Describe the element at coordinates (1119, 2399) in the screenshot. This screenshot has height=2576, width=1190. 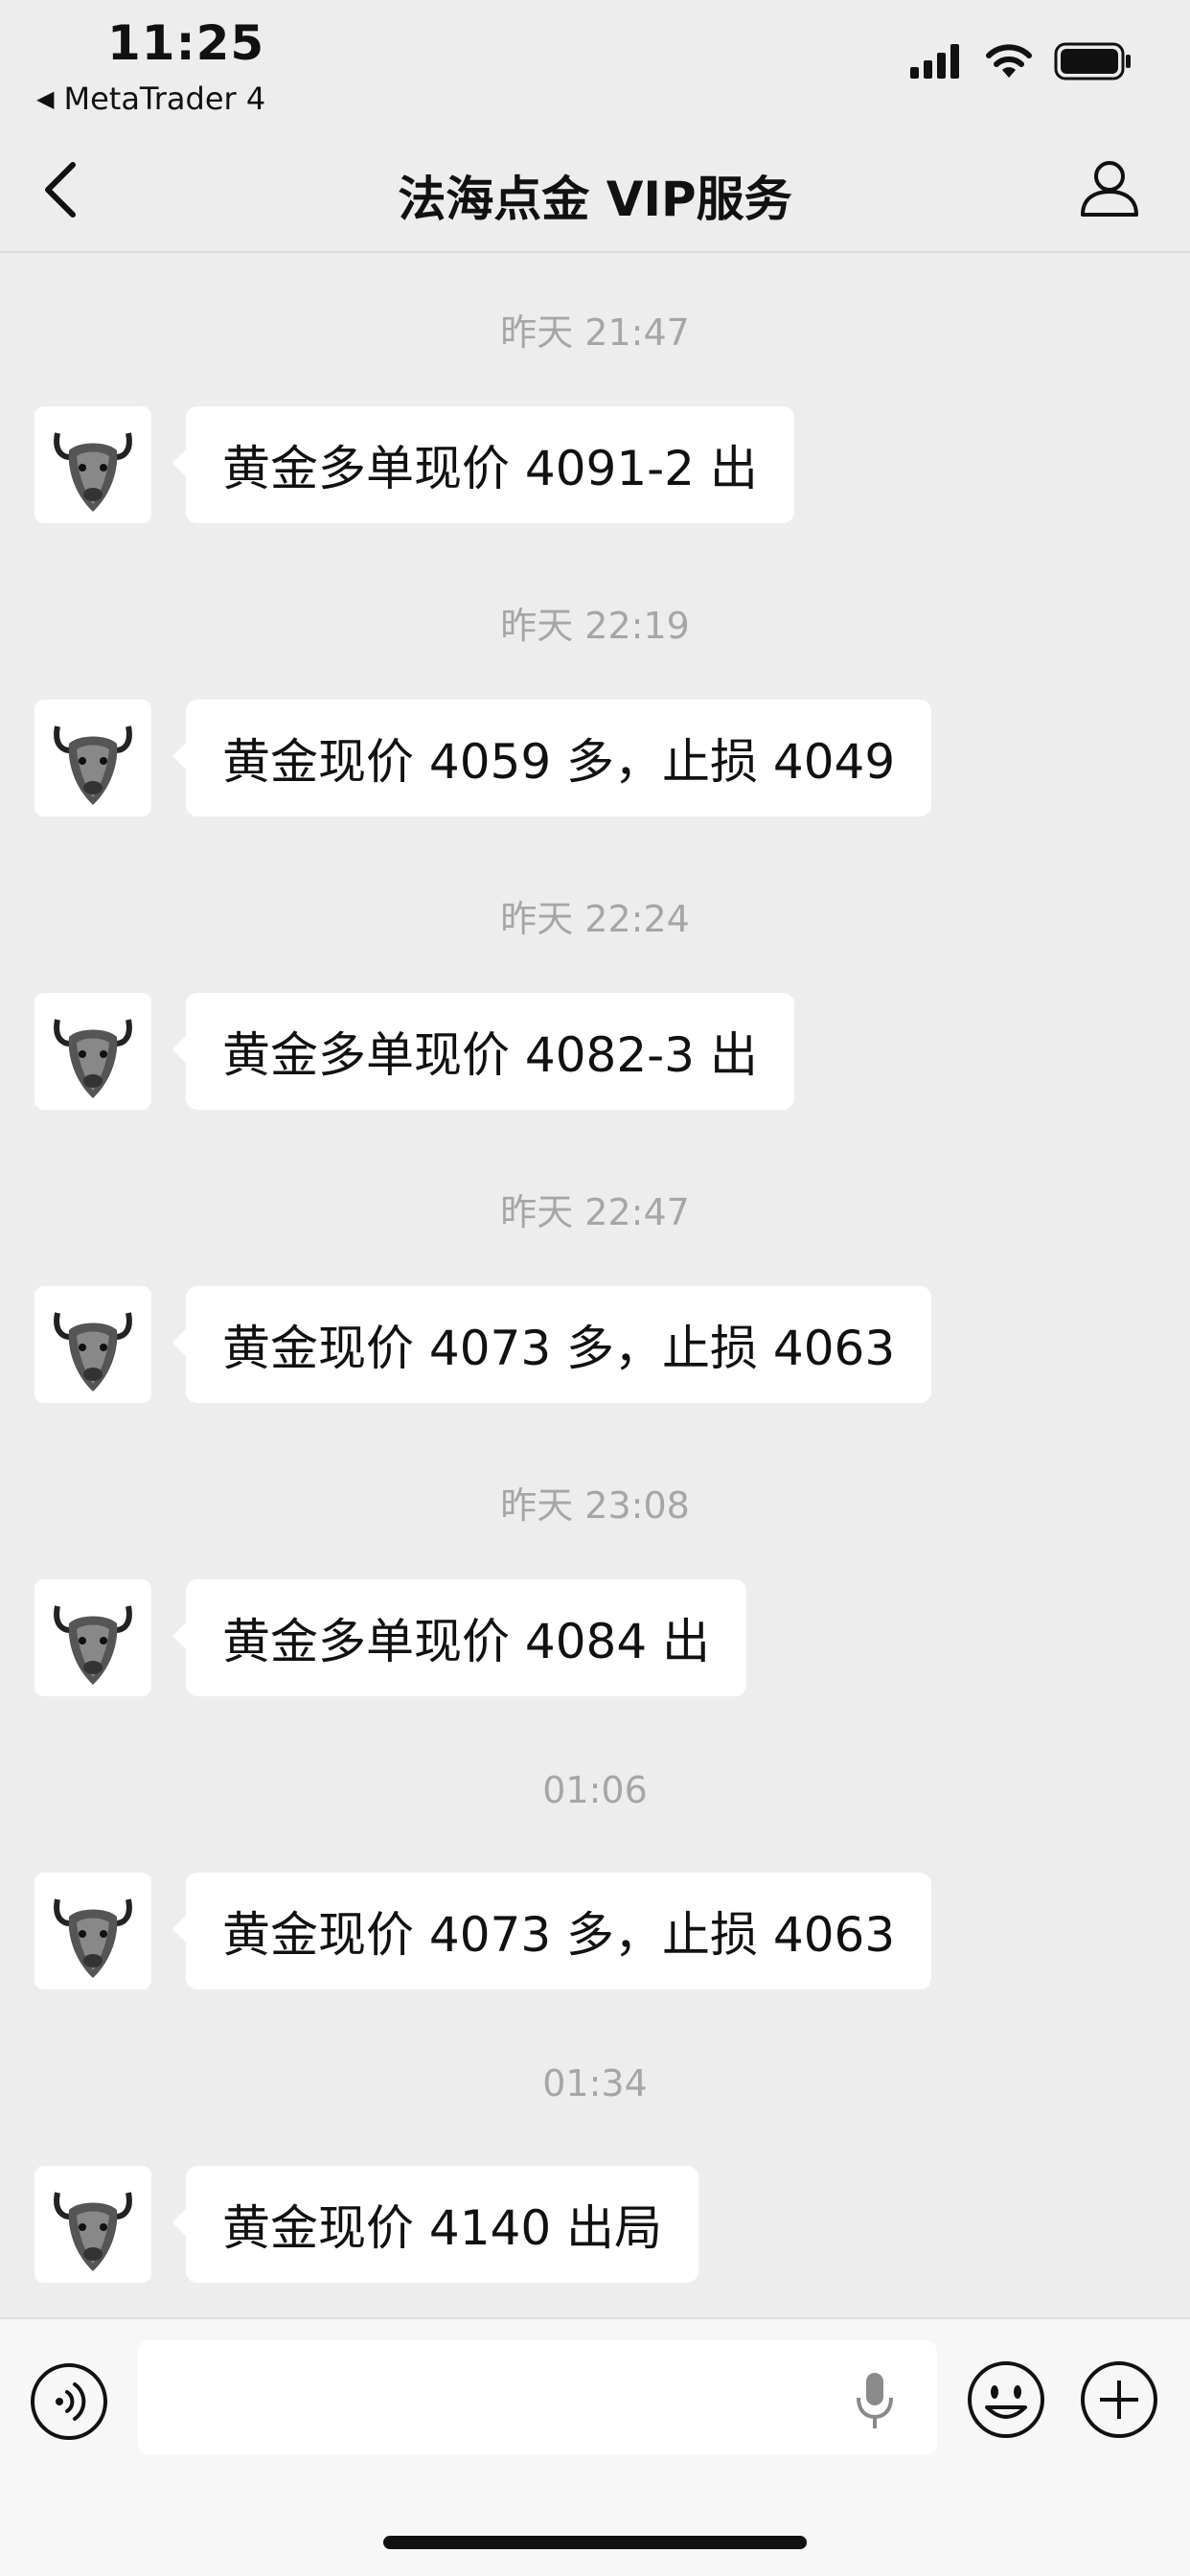
I see `plus-icon` at that location.